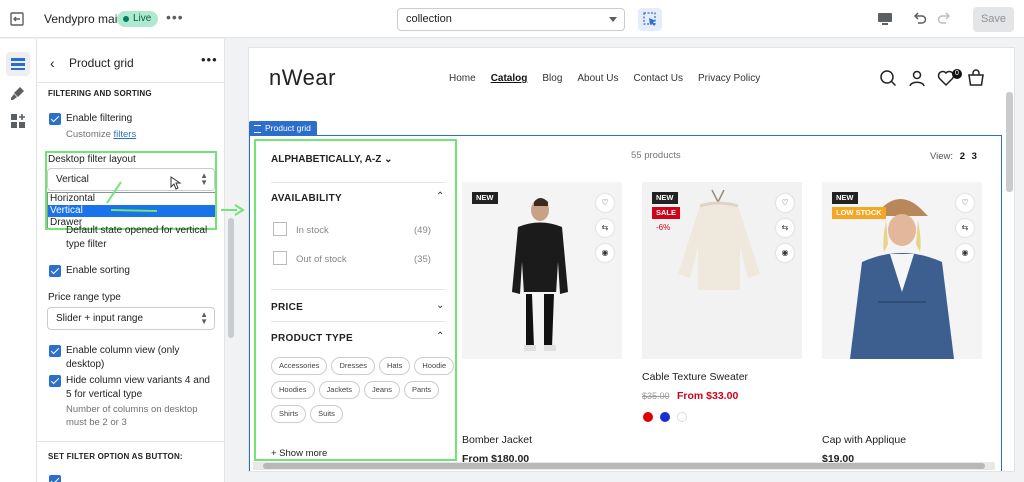 The width and height of the screenshot is (1024, 482). What do you see at coordinates (280, 258) in the screenshot?
I see `out-of-stock-checkbox` at bounding box center [280, 258].